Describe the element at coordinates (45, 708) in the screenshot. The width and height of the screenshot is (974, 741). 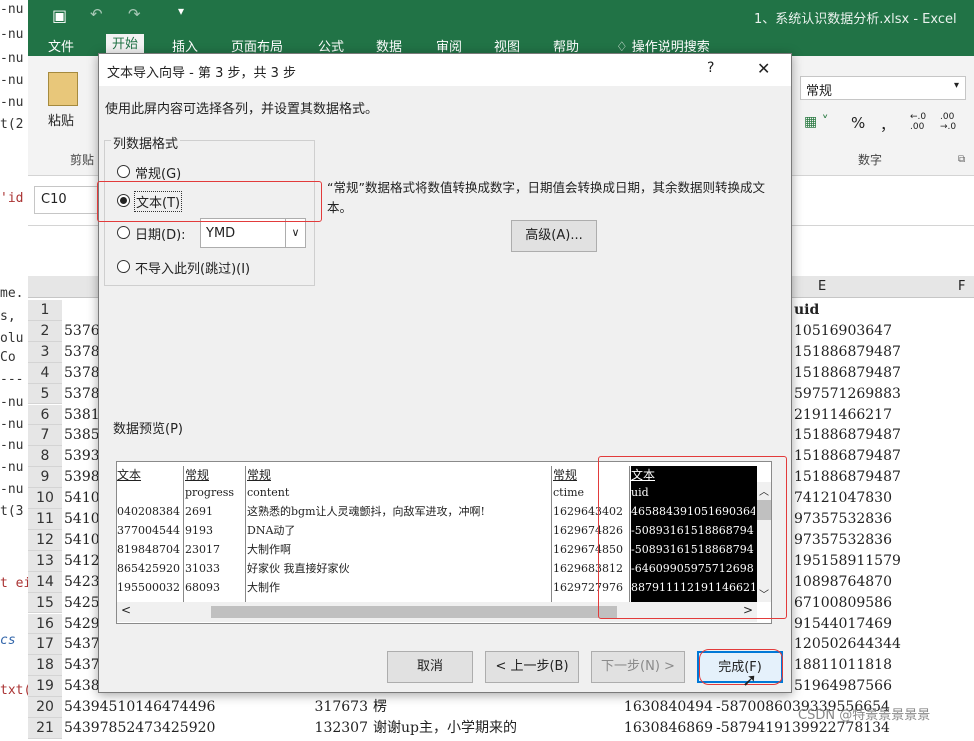
I see `row-number: 20` at that location.